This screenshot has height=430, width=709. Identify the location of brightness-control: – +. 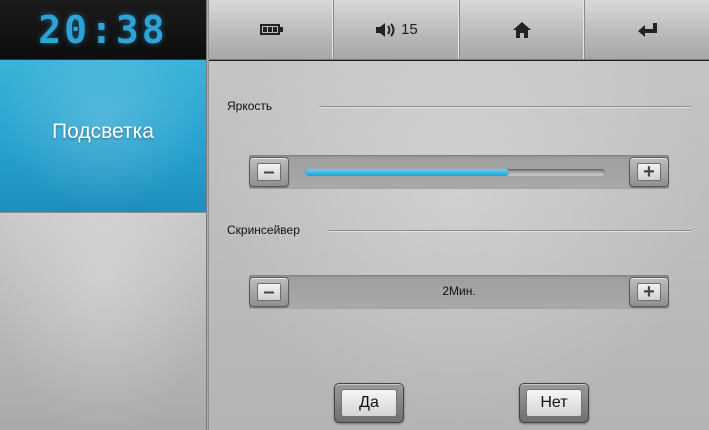
(459, 172).